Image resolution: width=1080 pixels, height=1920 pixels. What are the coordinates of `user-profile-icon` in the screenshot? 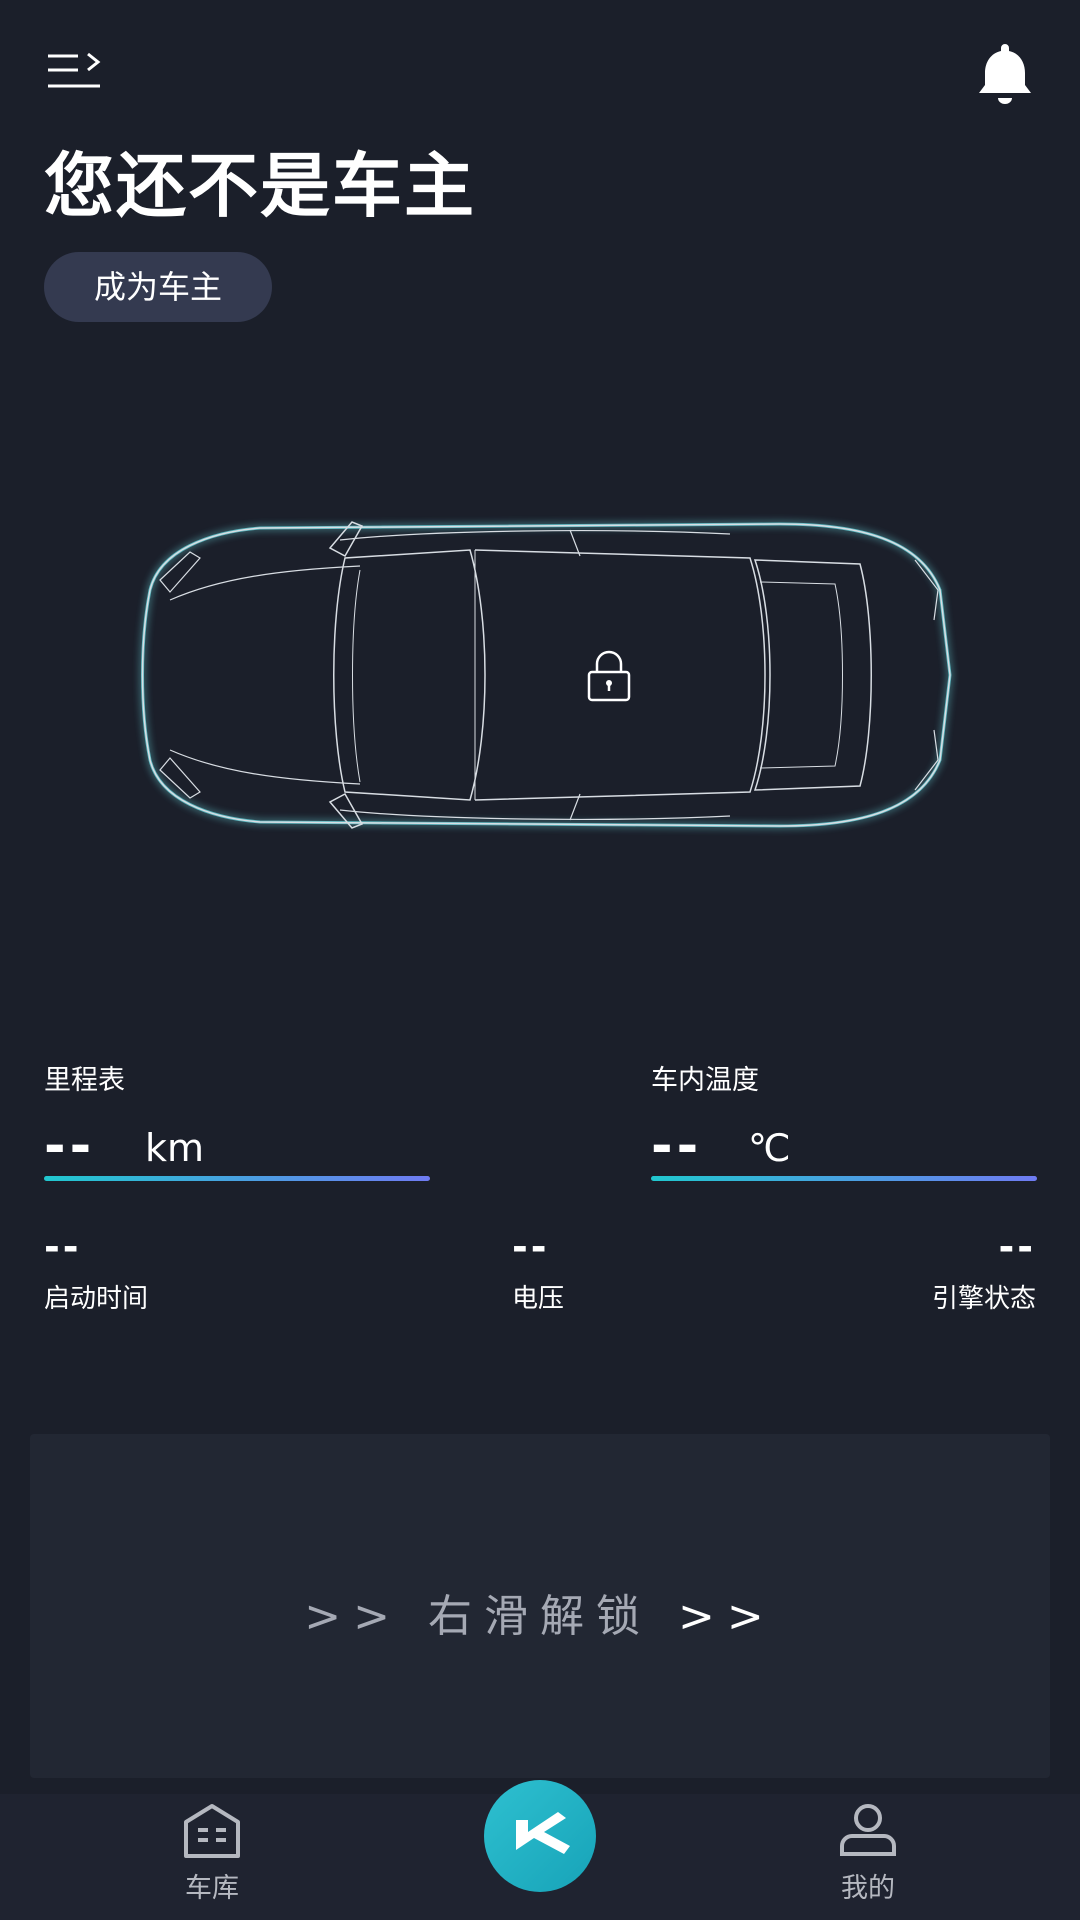 It's located at (868, 1830).